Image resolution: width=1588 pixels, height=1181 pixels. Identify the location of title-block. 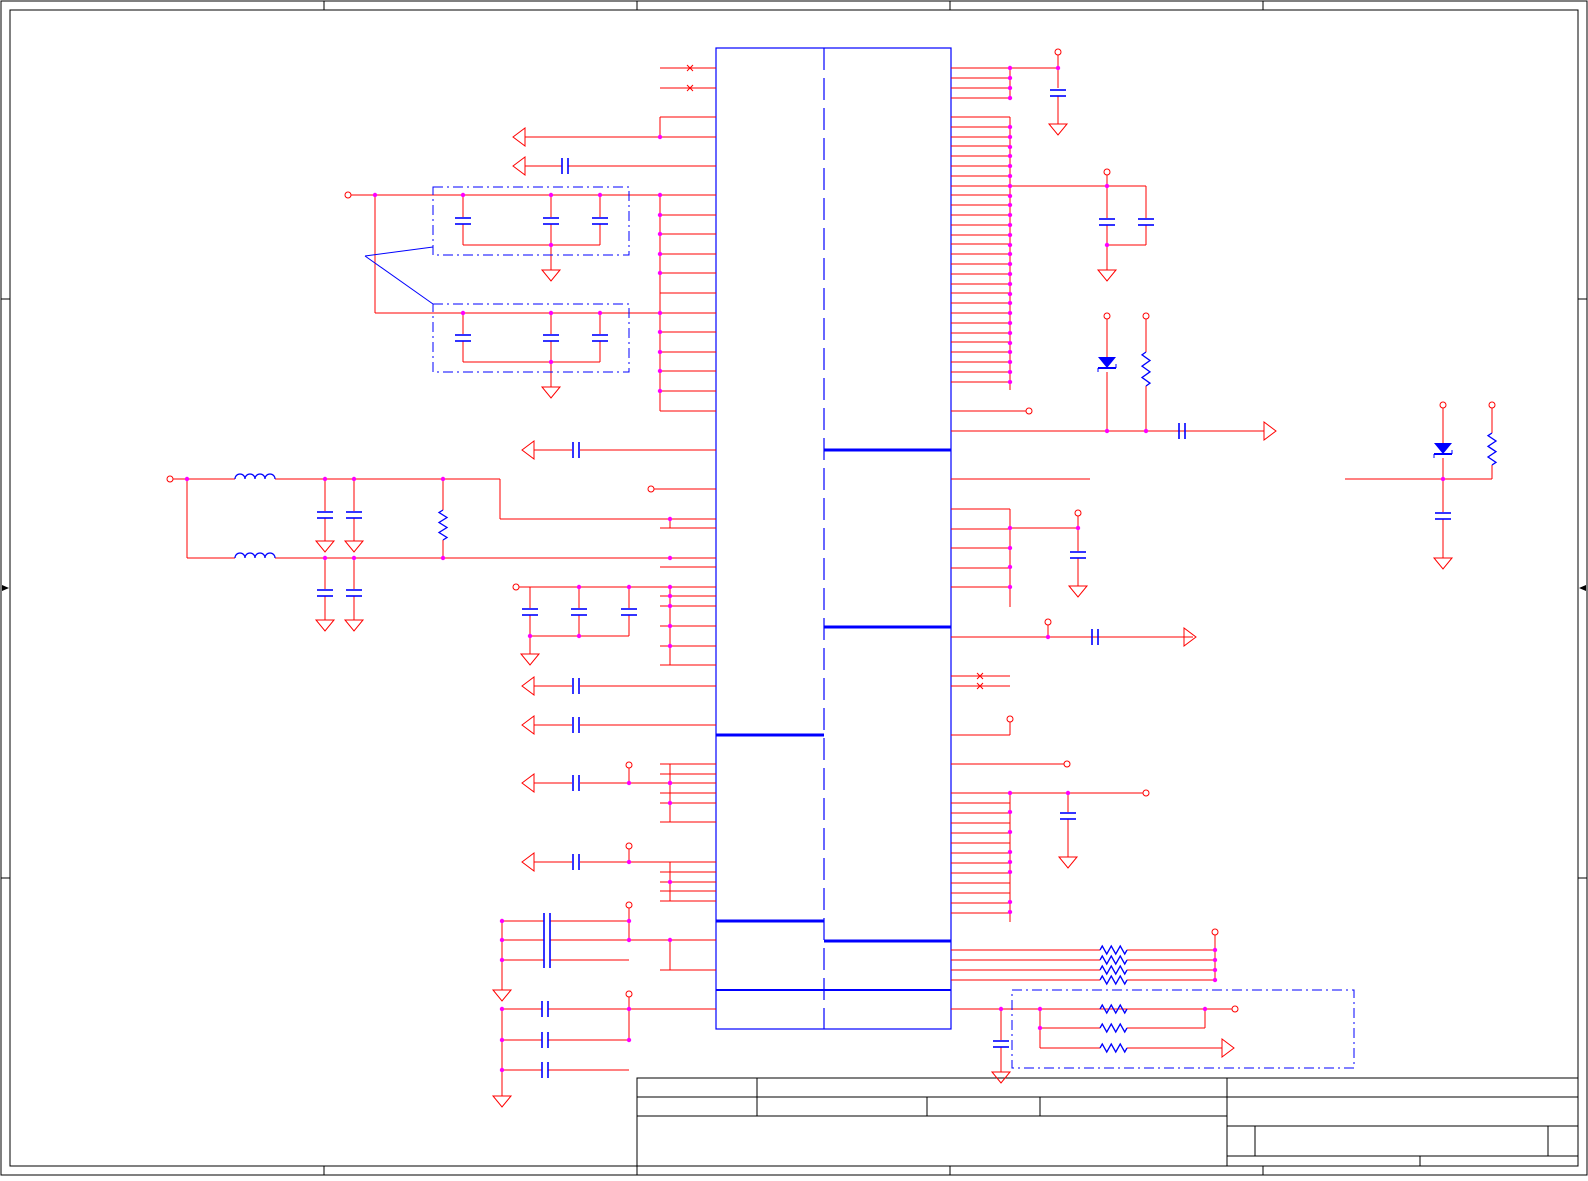
(1107, 1122).